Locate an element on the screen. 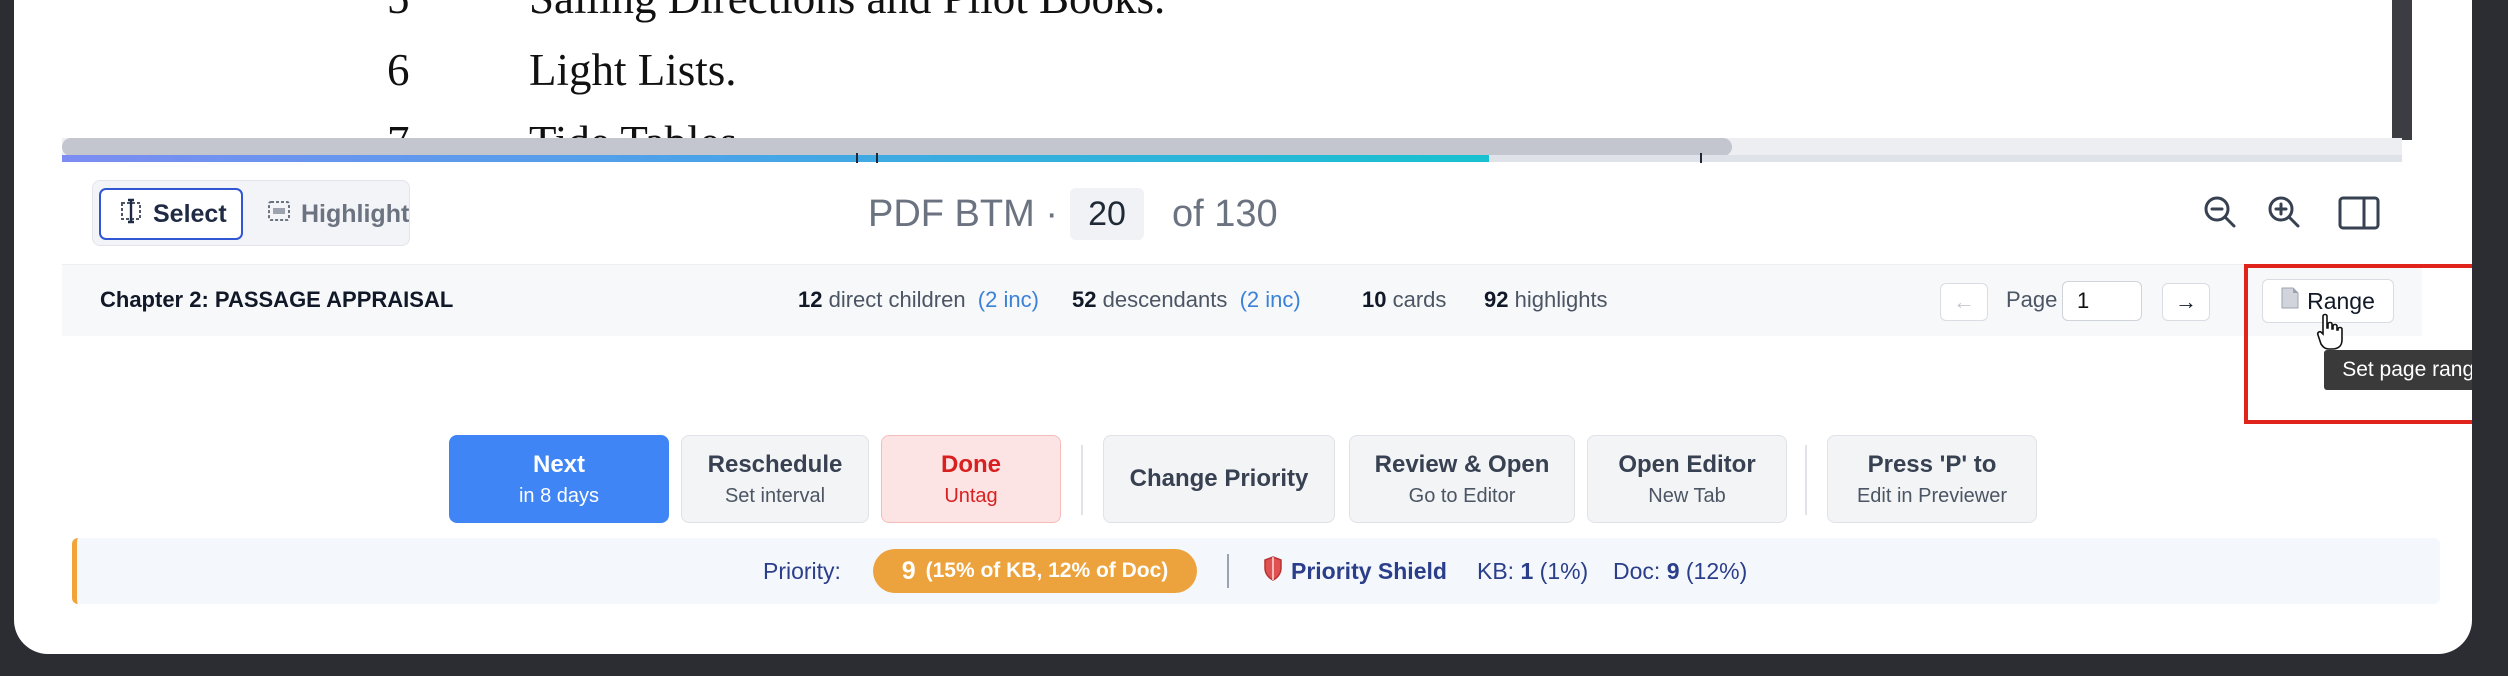 This screenshot has height=676, width=2508. total-pages: of 130 is located at coordinates (1224, 213).